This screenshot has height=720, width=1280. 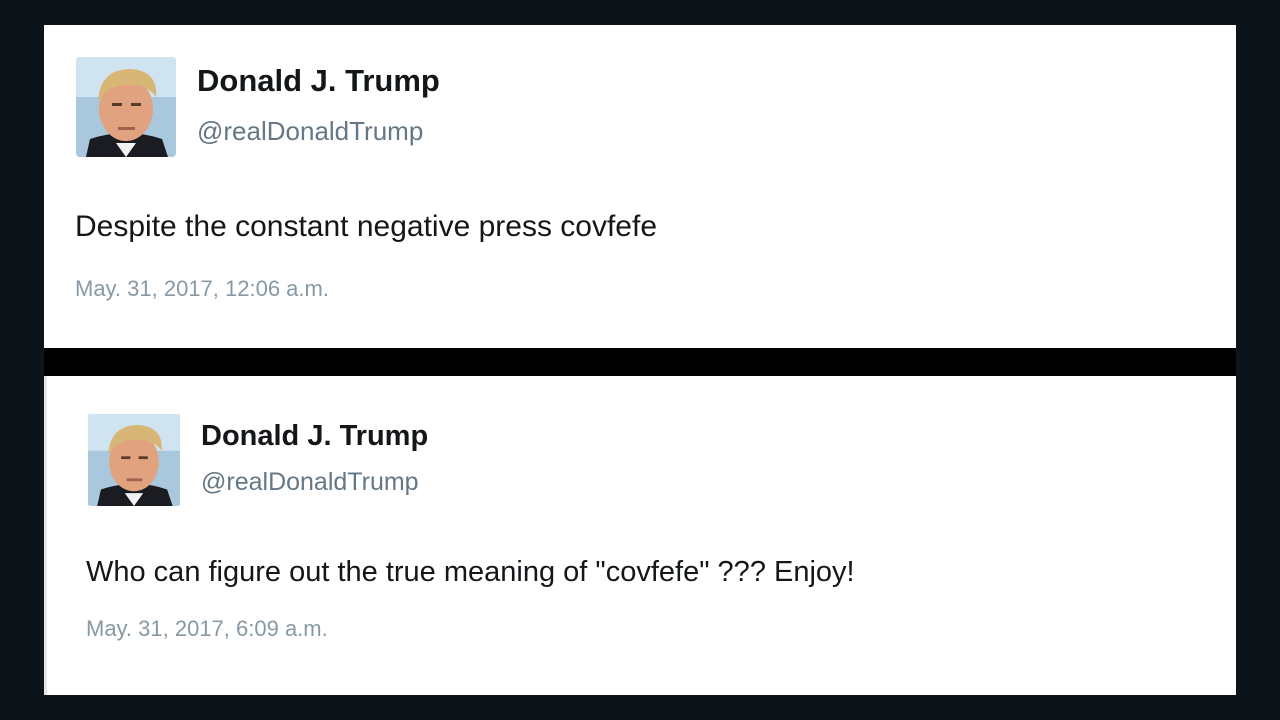 What do you see at coordinates (640, 362) in the screenshot?
I see `divider` at bounding box center [640, 362].